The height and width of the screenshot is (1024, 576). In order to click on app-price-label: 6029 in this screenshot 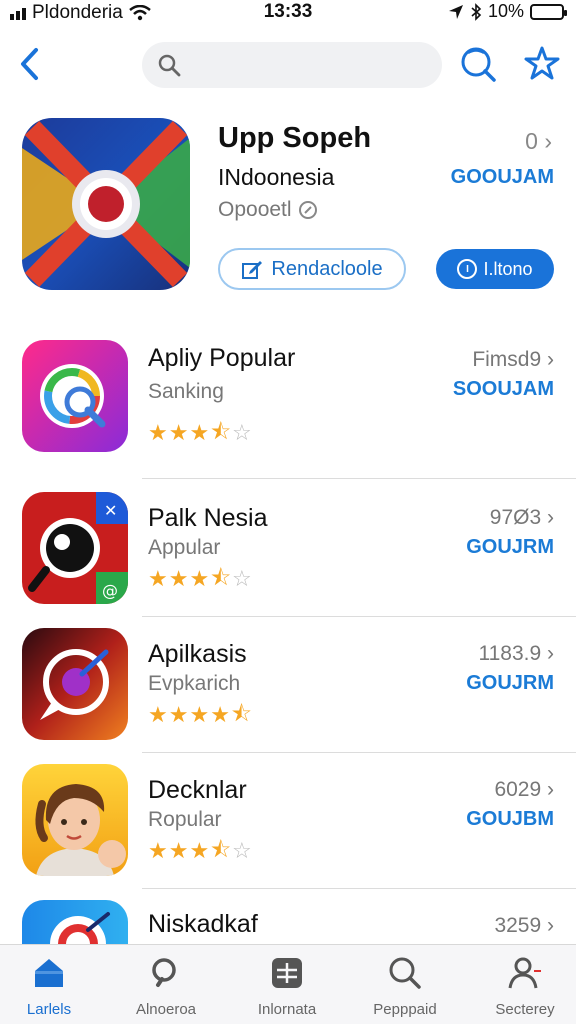, I will do `click(518, 789)`.